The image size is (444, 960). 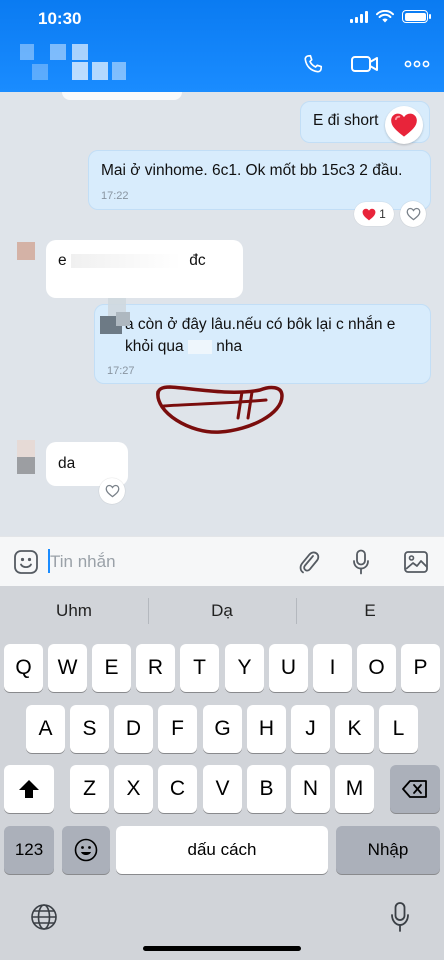 I want to click on key-f: F, so click(x=177, y=729).